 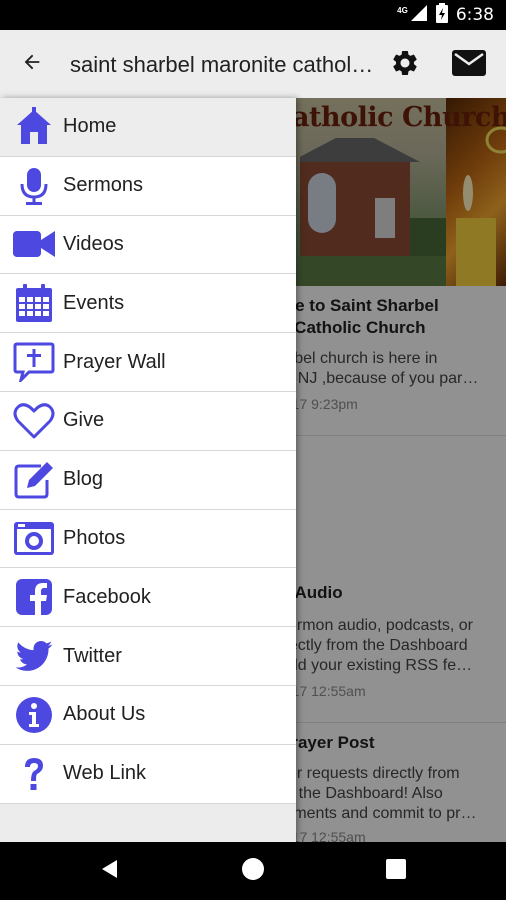 I want to click on info-icon, so click(x=34, y=715).